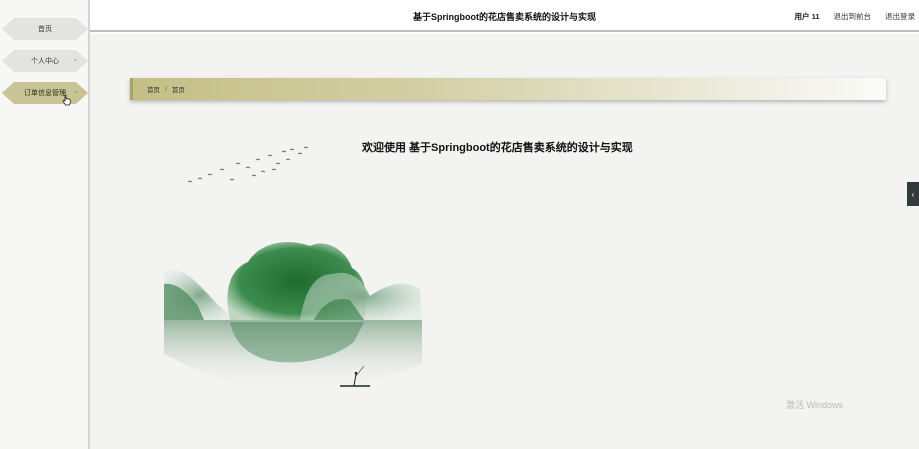 The height and width of the screenshot is (449, 919). What do you see at coordinates (497, 148) in the screenshot?
I see `welcome-heading: 欢迎使用 基于Springboot的花店售卖系统的设计与实现` at bounding box center [497, 148].